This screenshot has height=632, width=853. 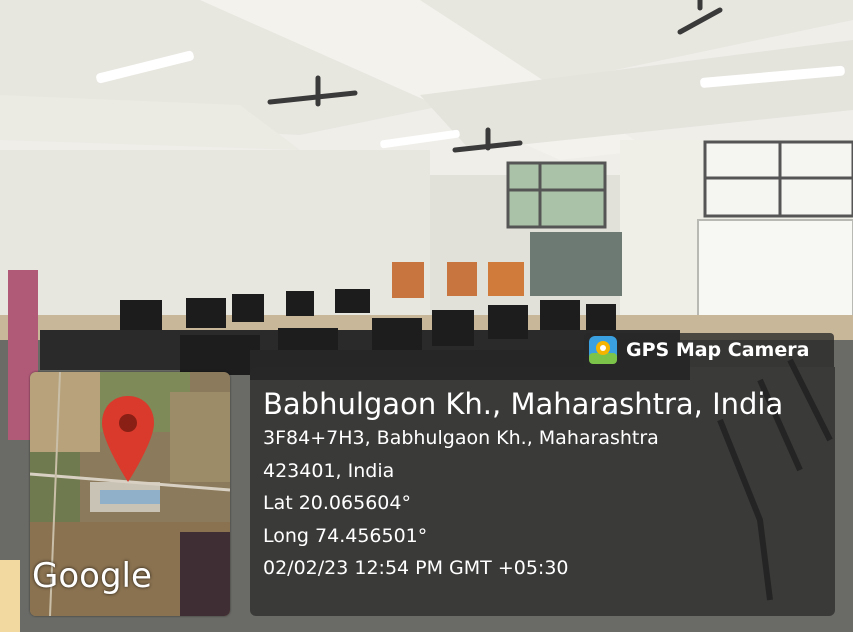 What do you see at coordinates (523, 404) in the screenshot?
I see `location-title: Babhulgaon Kh., Maharashtra, India` at bounding box center [523, 404].